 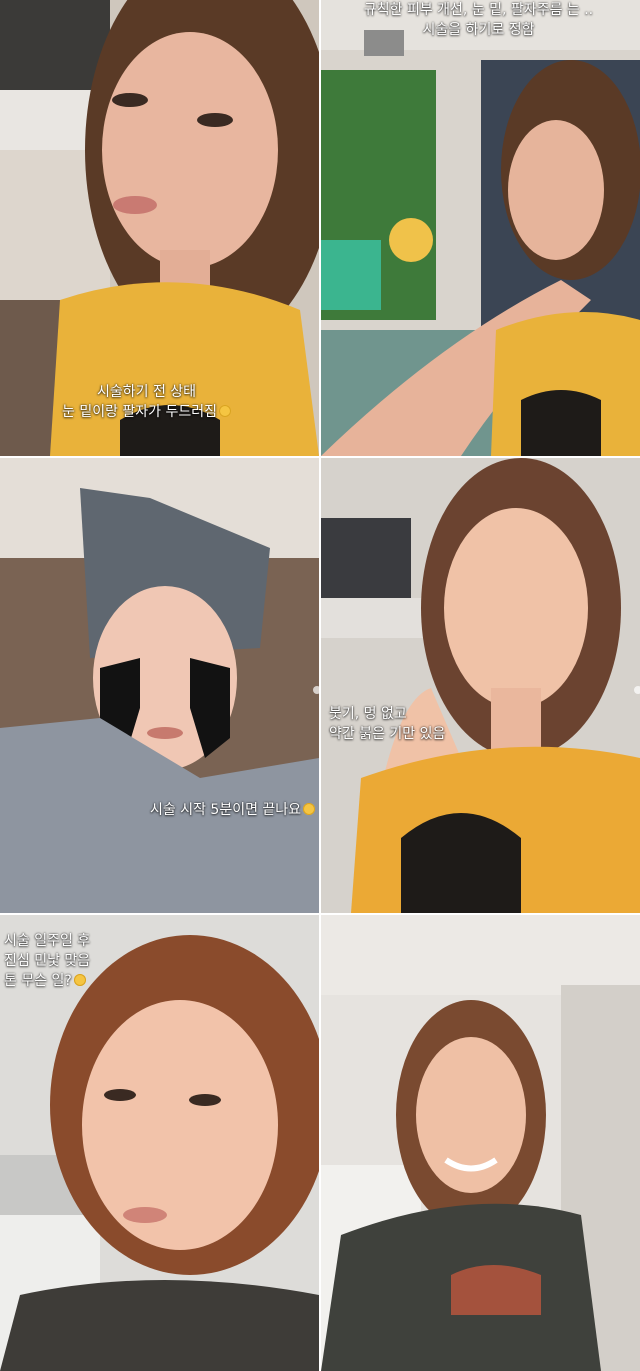 What do you see at coordinates (387, 734) in the screenshot?
I see `caption-line: 약간 붉은 기만 있음` at bounding box center [387, 734].